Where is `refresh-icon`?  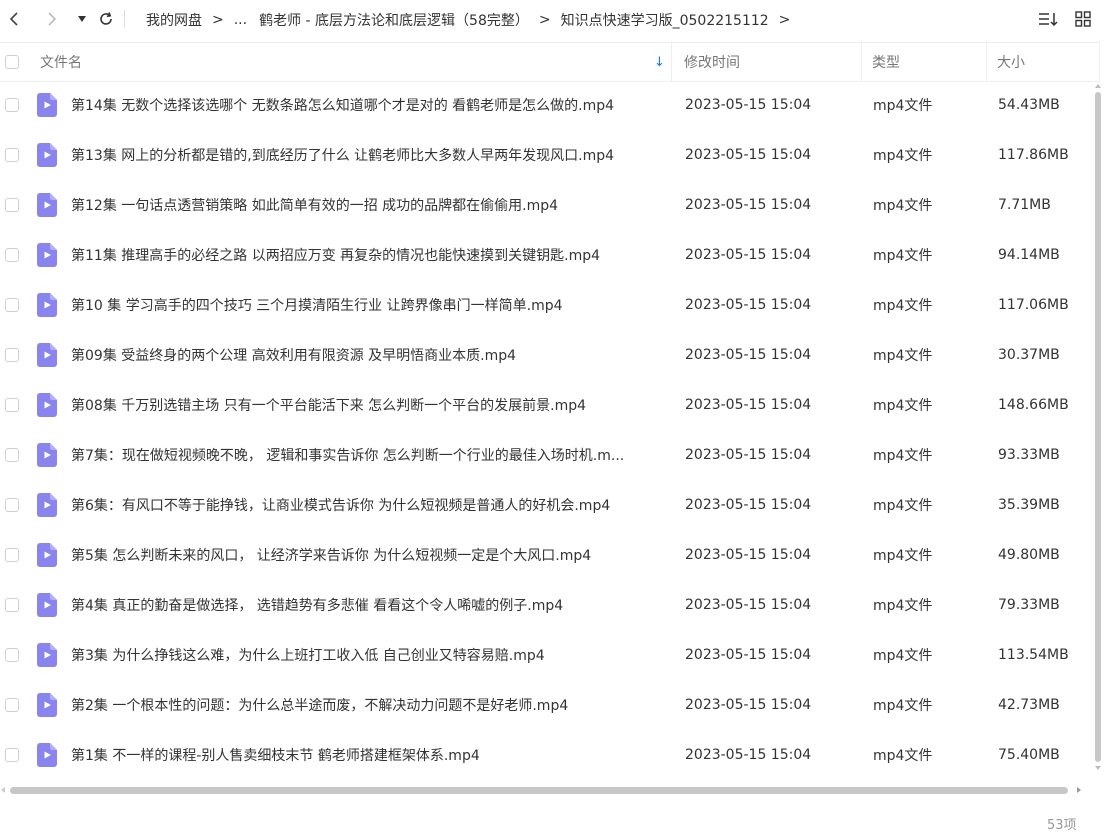 refresh-icon is located at coordinates (106, 18).